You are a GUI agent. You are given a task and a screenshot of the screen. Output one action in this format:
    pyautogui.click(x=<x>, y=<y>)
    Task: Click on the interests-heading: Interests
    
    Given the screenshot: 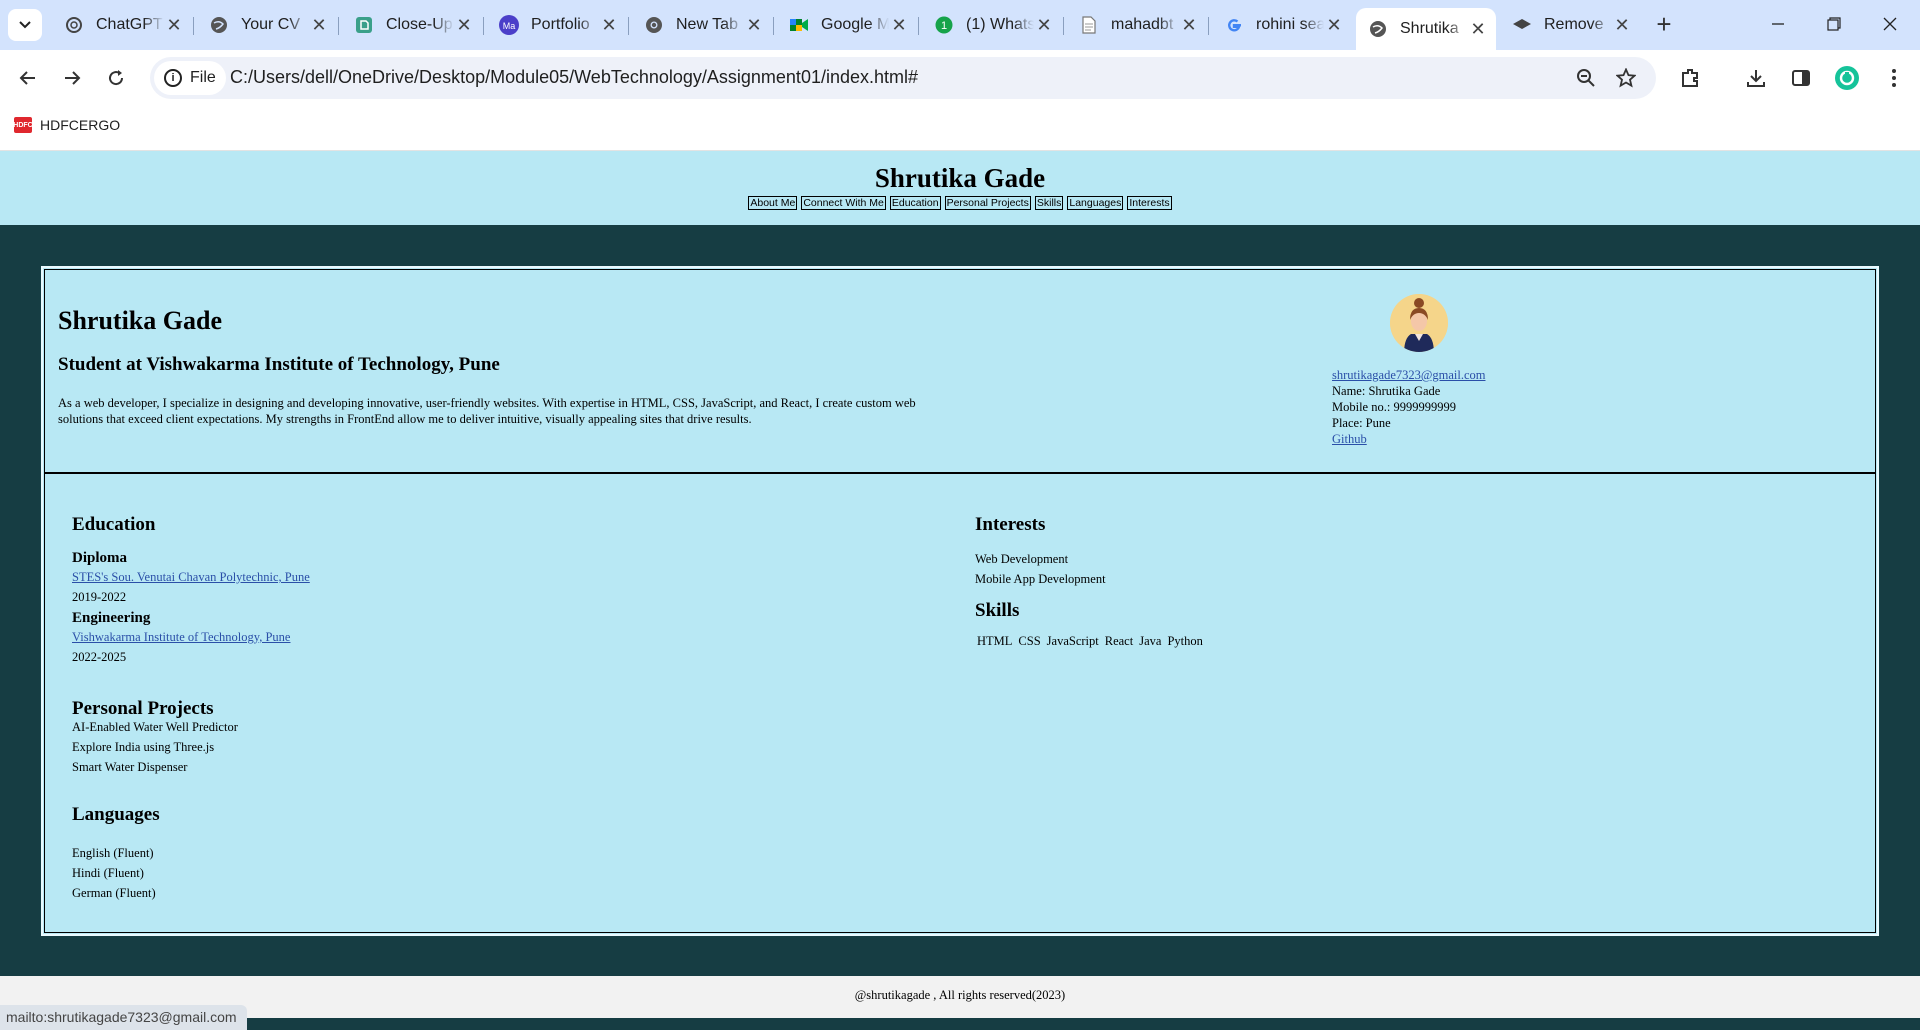 What is the action you would take?
    pyautogui.click(x=1010, y=524)
    